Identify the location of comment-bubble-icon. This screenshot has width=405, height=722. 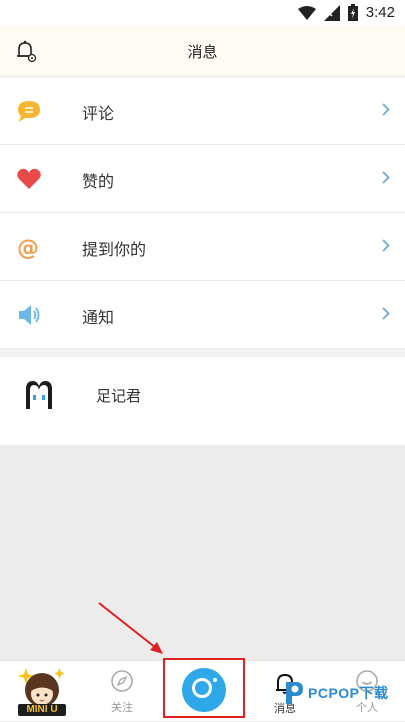
(29, 111).